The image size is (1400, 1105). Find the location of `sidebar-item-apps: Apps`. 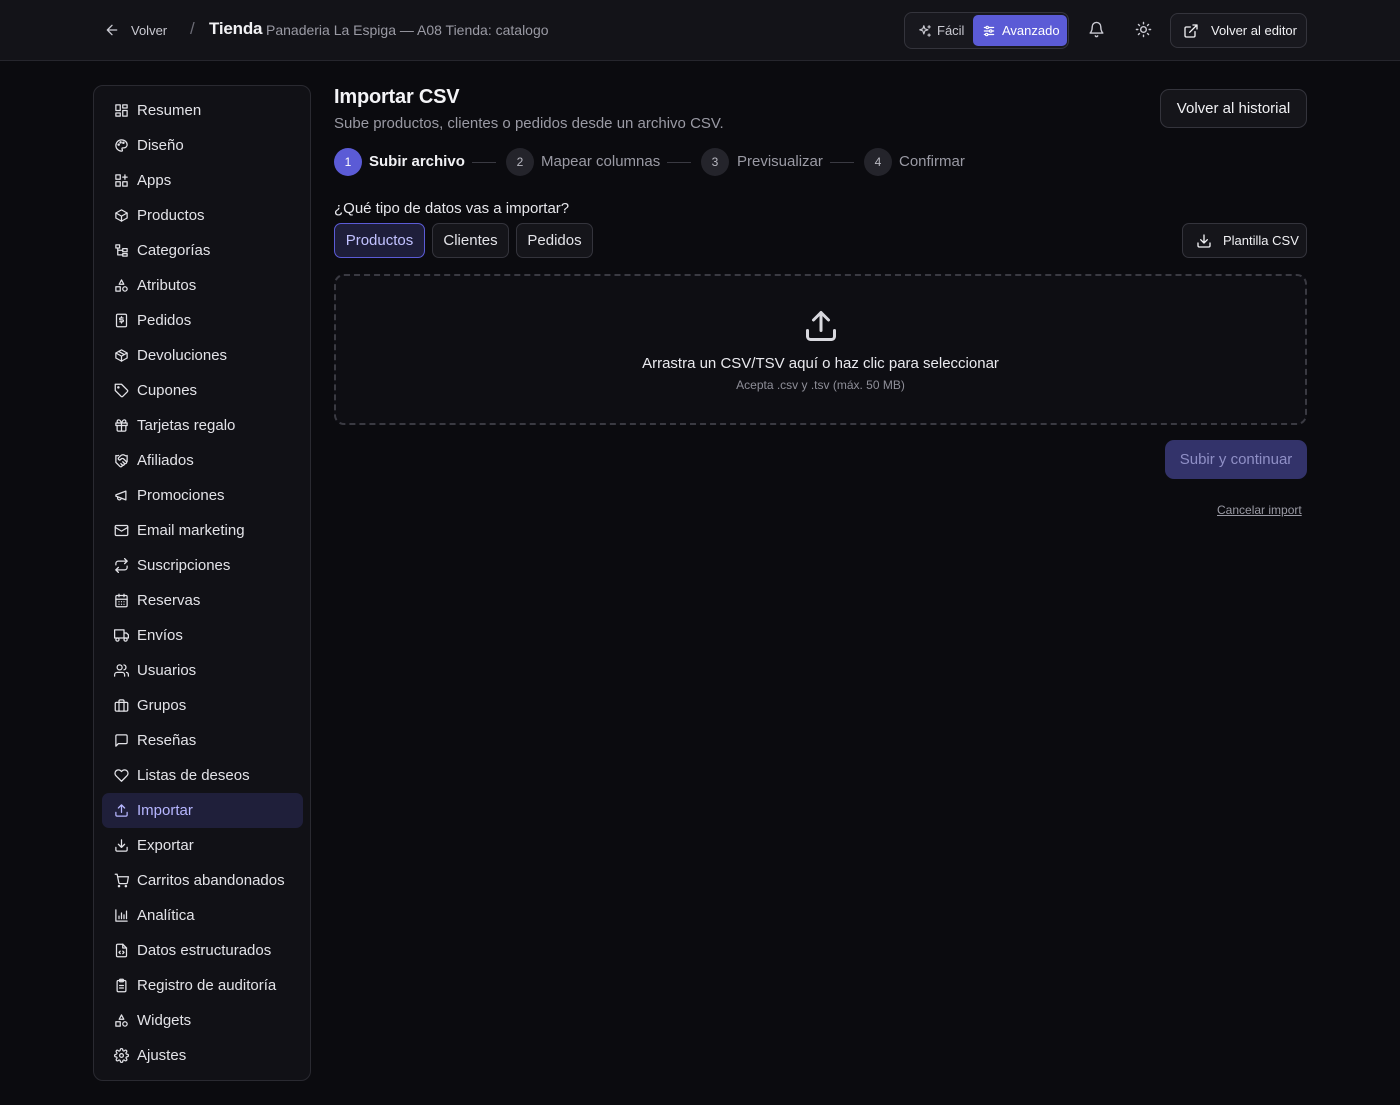

sidebar-item-apps: Apps is located at coordinates (202, 180).